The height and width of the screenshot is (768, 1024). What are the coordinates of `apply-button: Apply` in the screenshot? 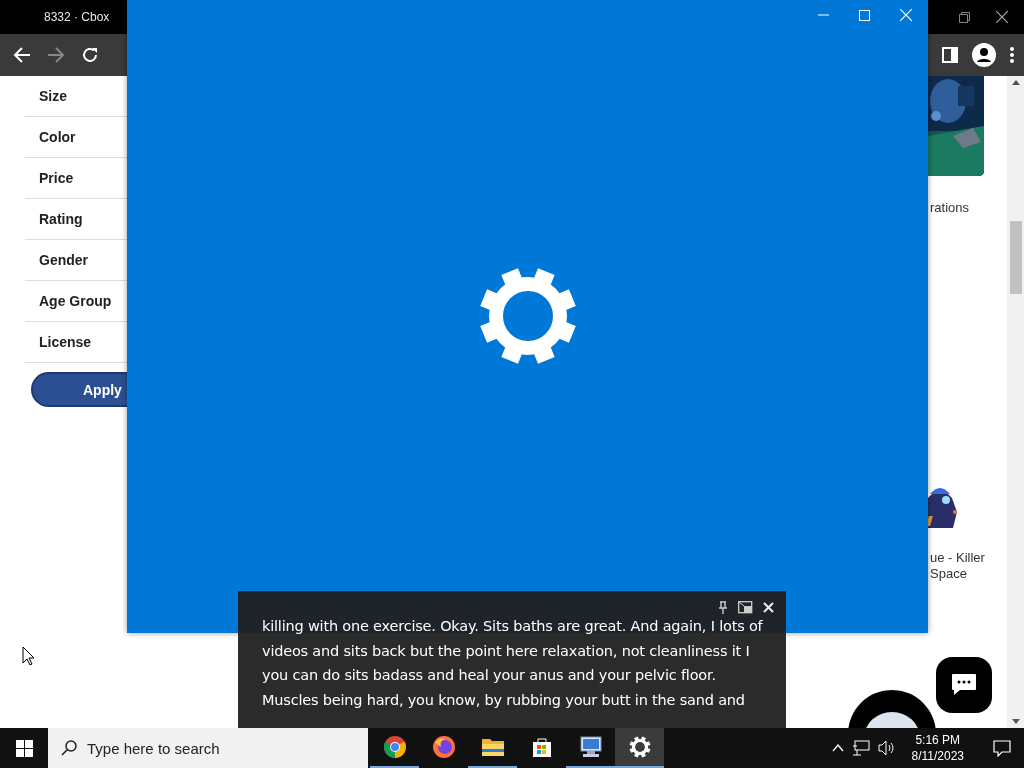 It's located at (79, 389).